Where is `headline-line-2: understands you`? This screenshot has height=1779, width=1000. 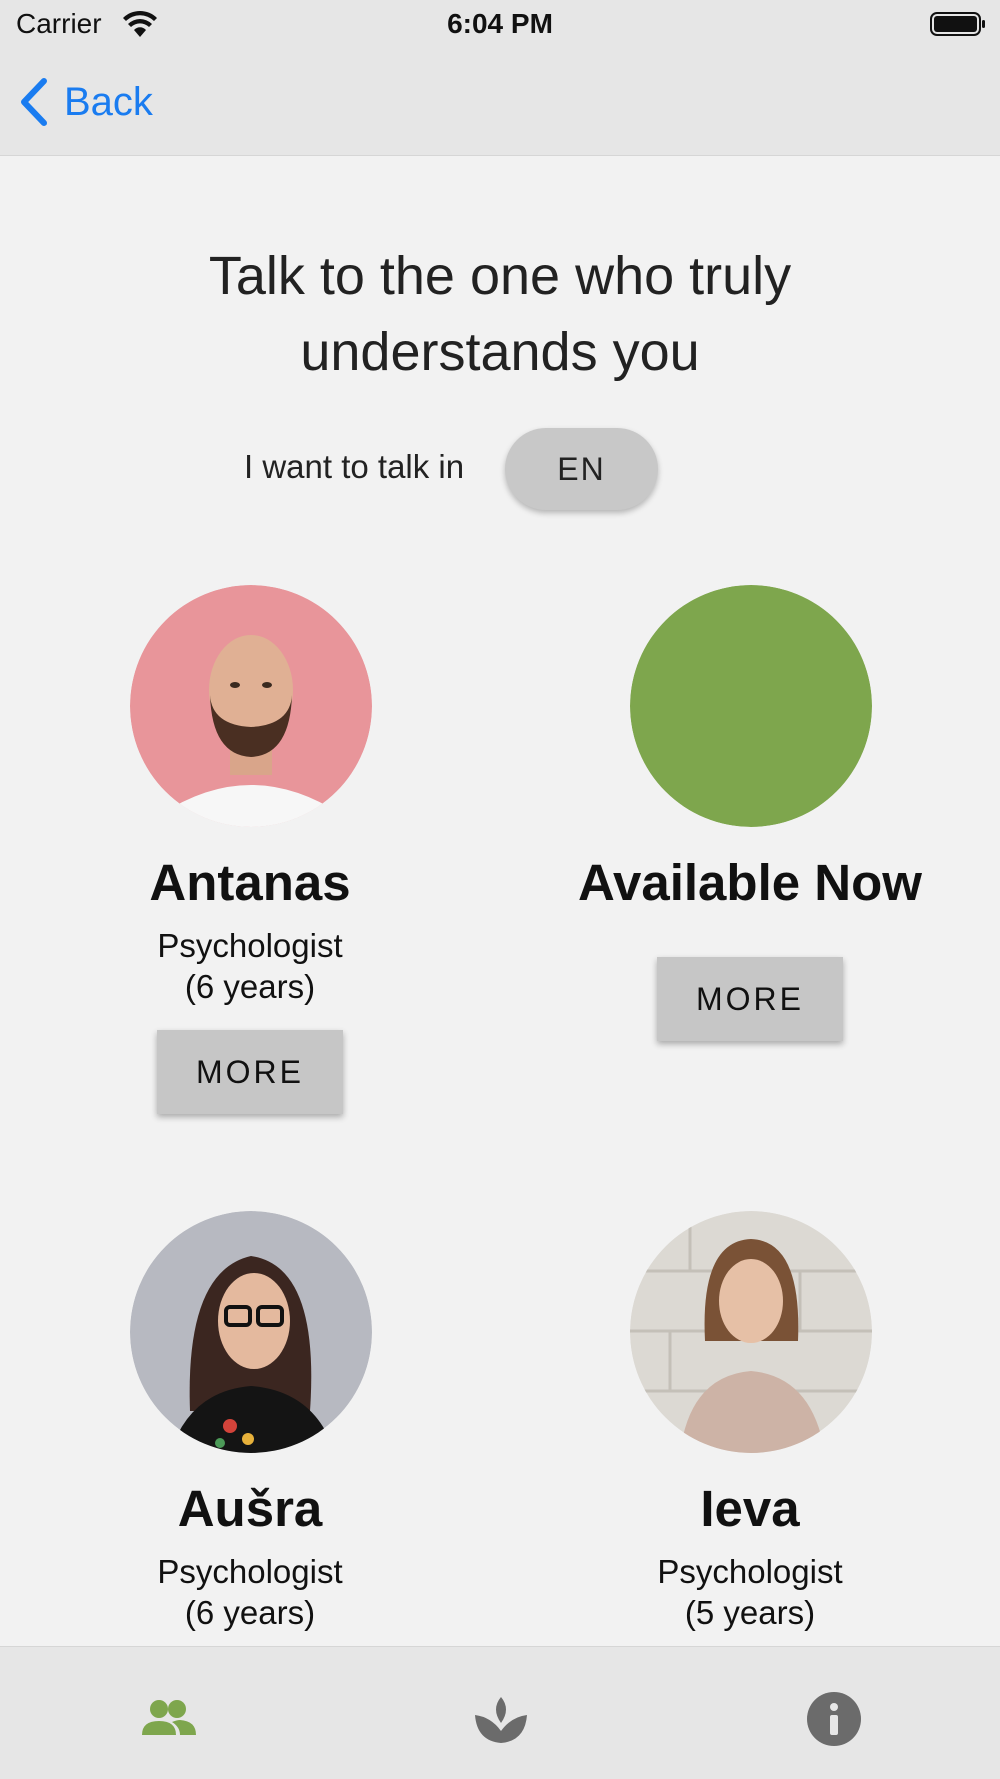
headline-line-2: understands you is located at coordinates (500, 352).